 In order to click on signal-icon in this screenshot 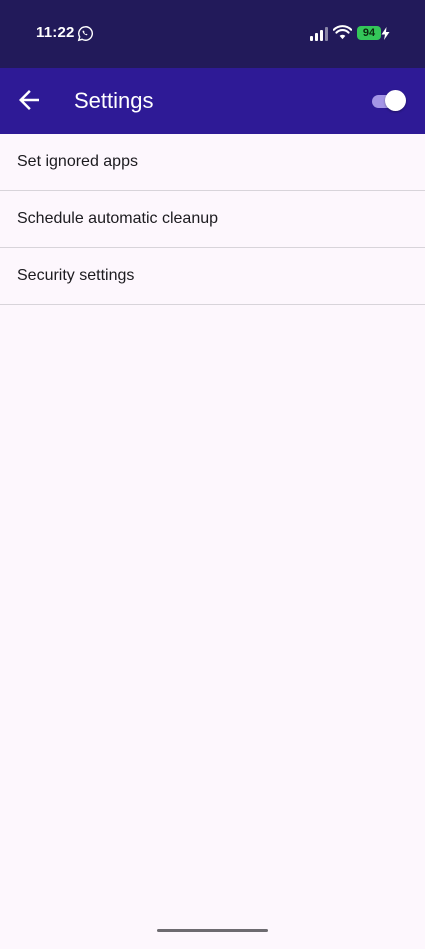, I will do `click(319, 34)`.